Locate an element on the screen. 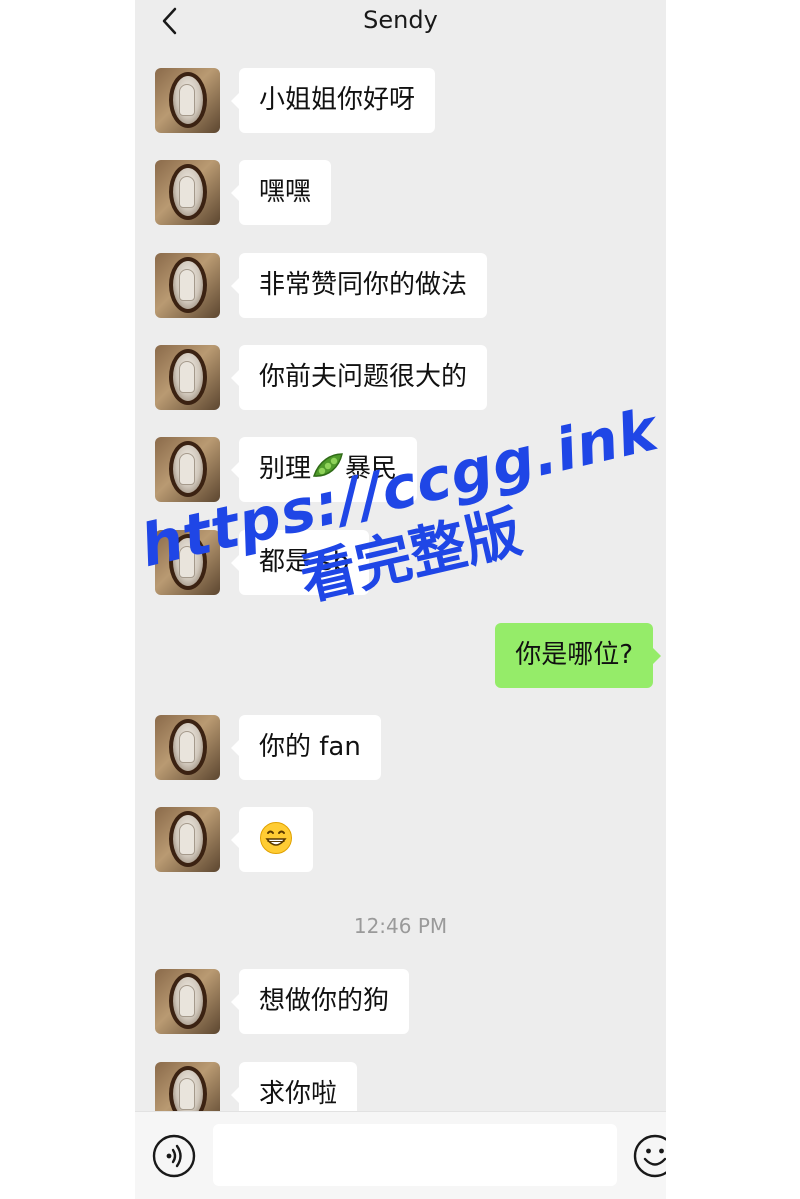 Image resolution: width=800 pixels, height=1199 pixels. message-bubble: 你前夫问题很大的 is located at coordinates (359, 377).